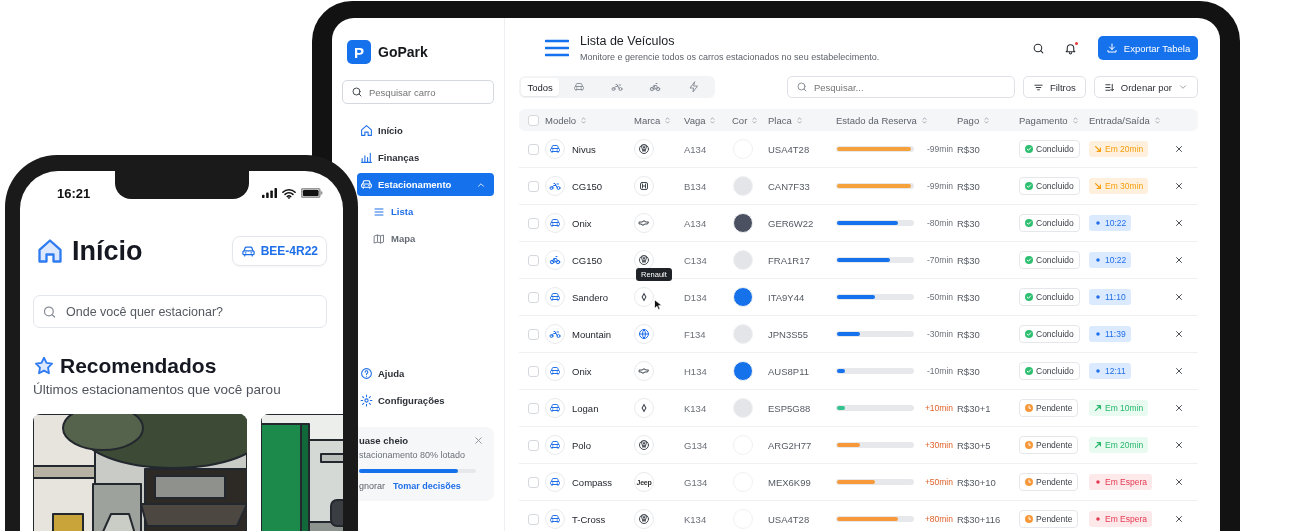  Describe the element at coordinates (706, 120) in the screenshot. I see `column-header: Vaga` at that location.